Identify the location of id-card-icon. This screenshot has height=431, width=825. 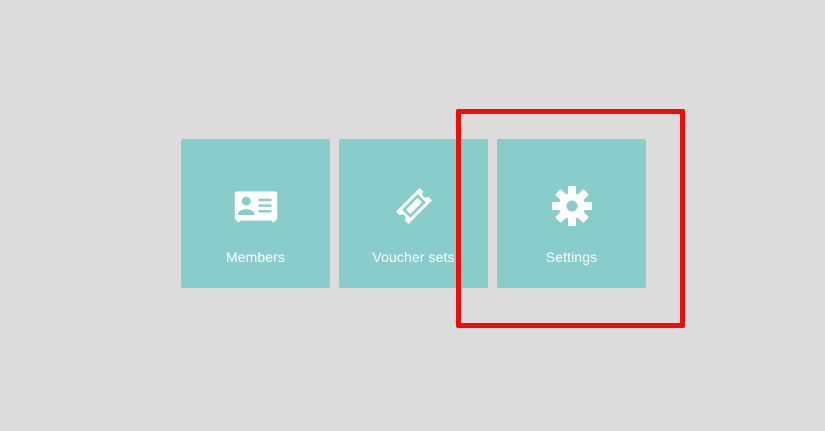
(256, 206).